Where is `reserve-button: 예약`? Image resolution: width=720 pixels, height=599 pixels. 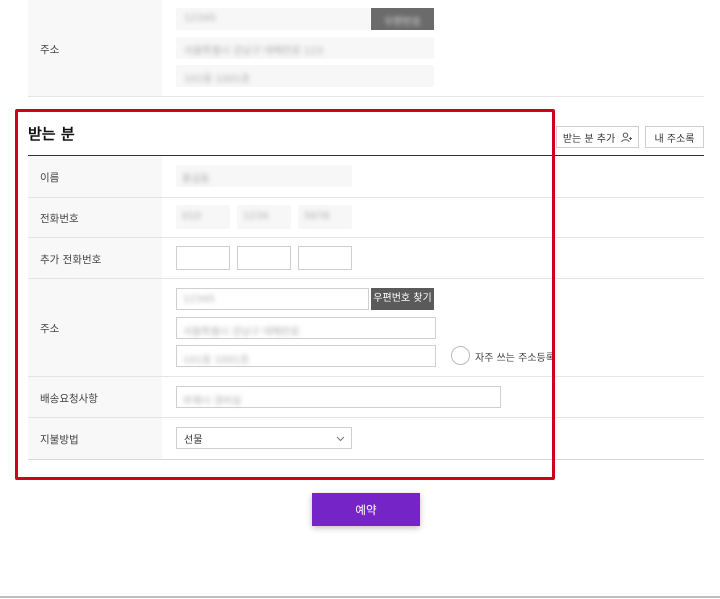 reserve-button: 예약 is located at coordinates (366, 509).